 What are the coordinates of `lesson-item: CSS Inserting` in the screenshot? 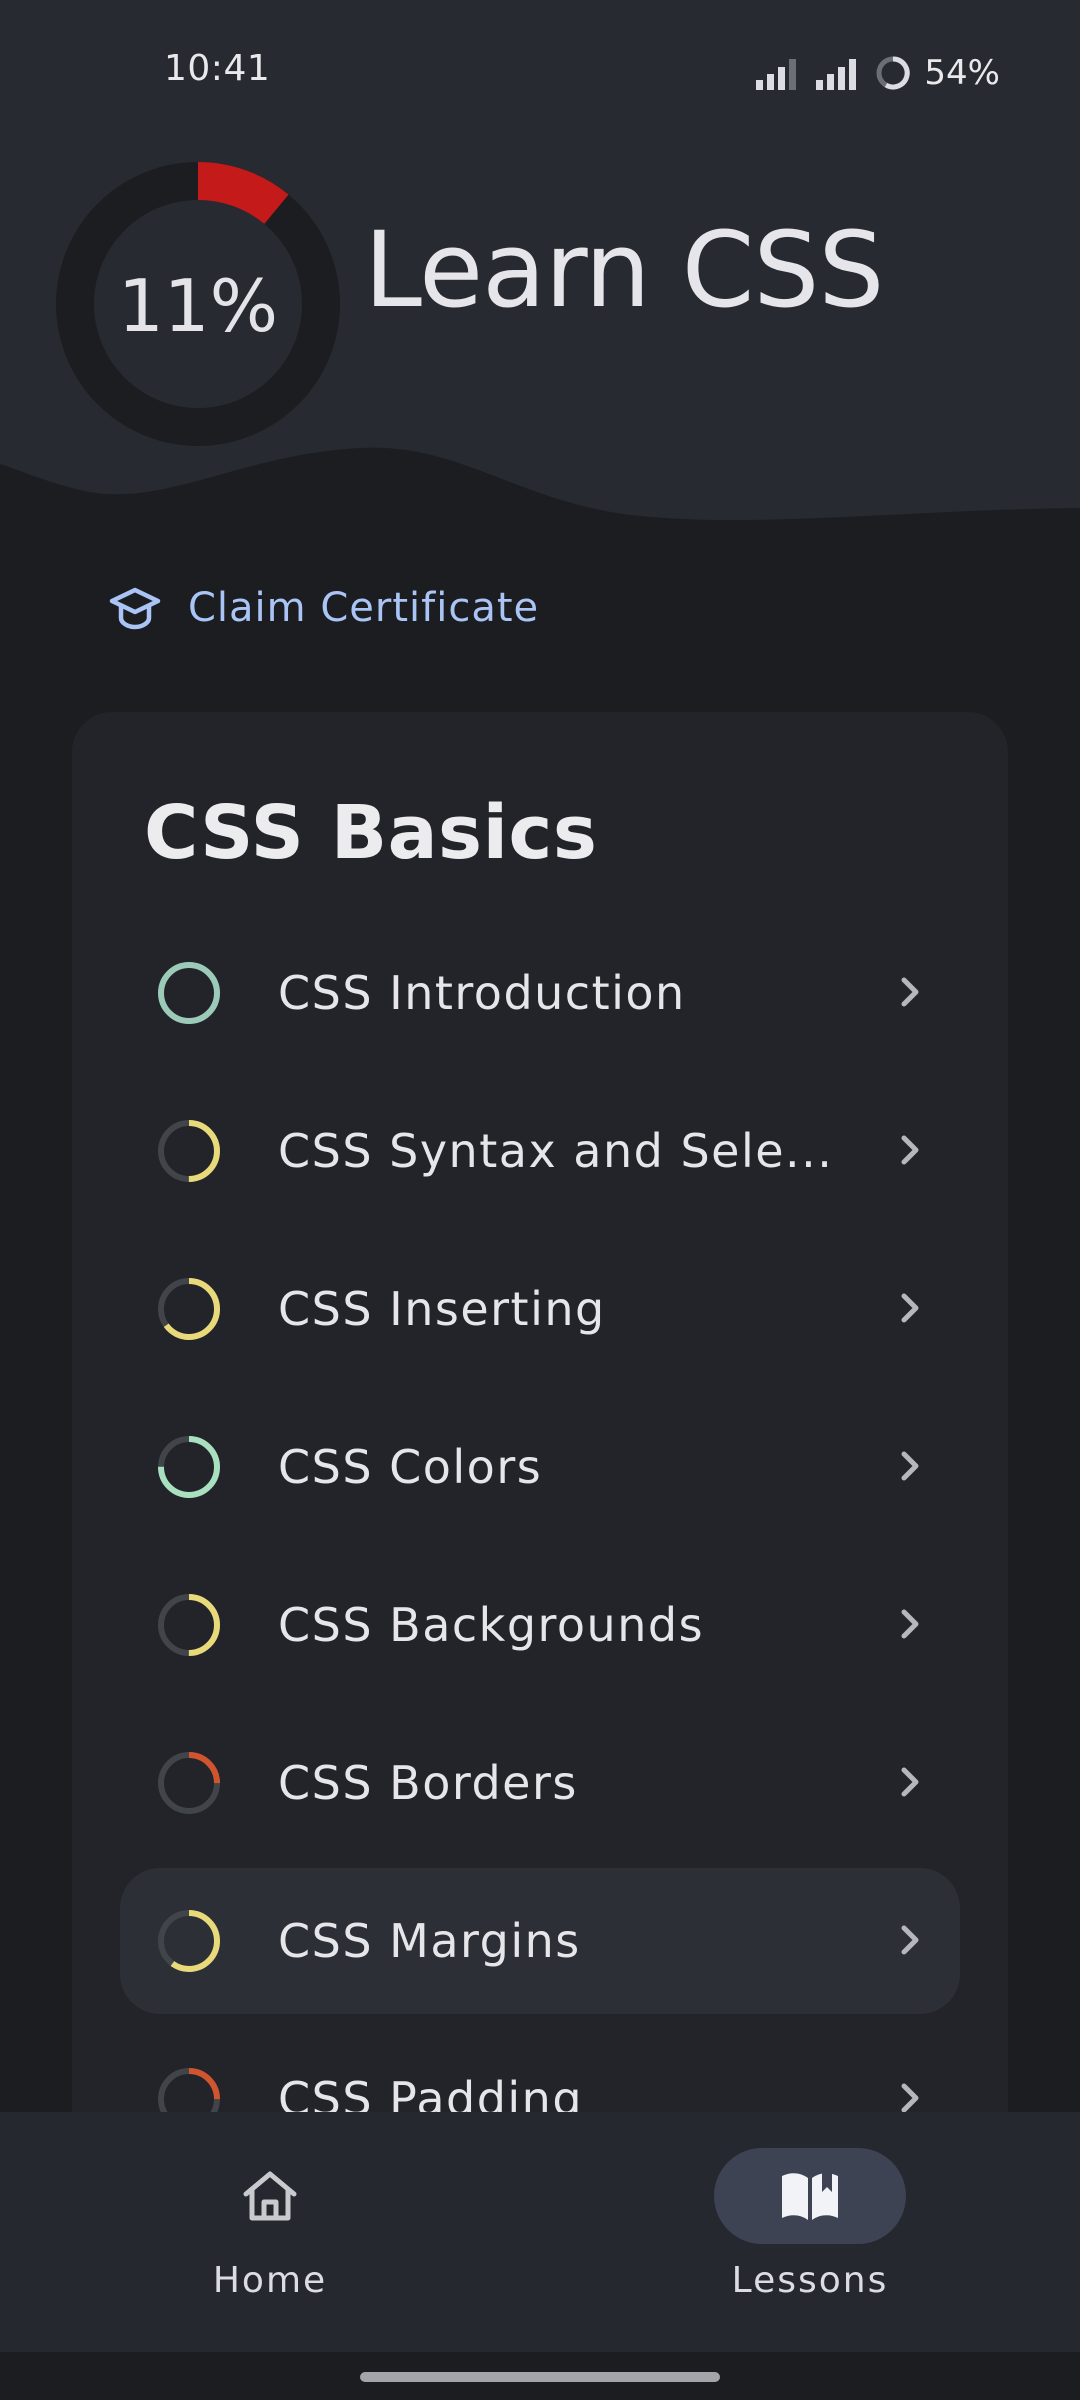 It's located at (540, 1309).